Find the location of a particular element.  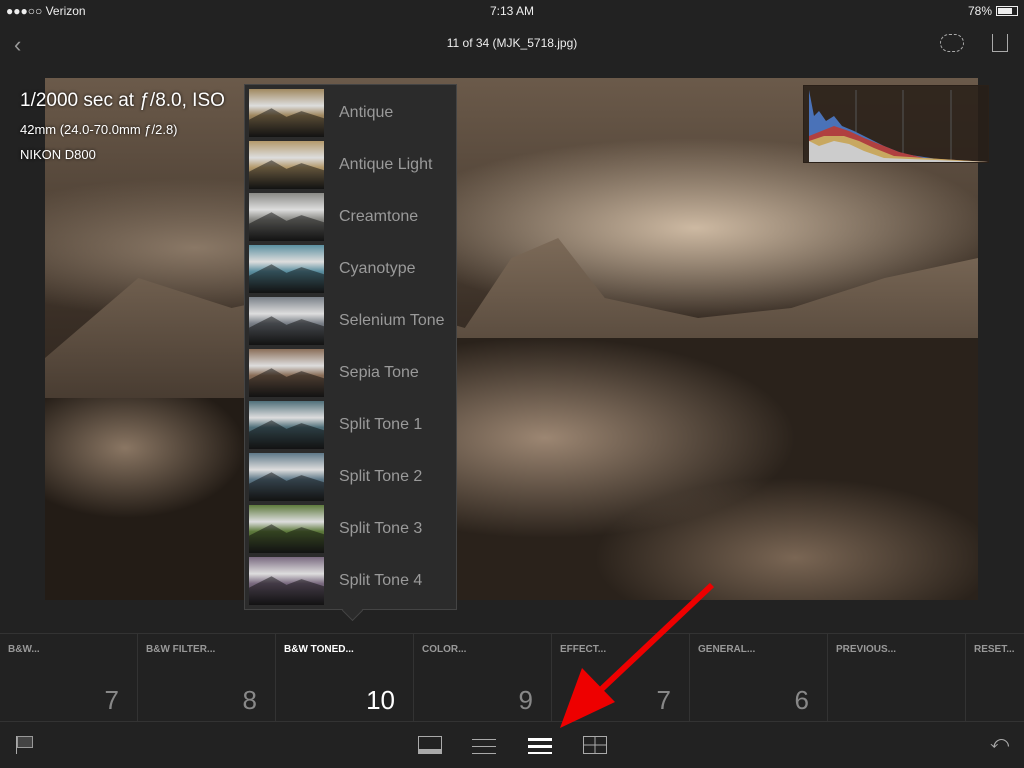

preset-item: Split Tone 4 is located at coordinates (350, 581).